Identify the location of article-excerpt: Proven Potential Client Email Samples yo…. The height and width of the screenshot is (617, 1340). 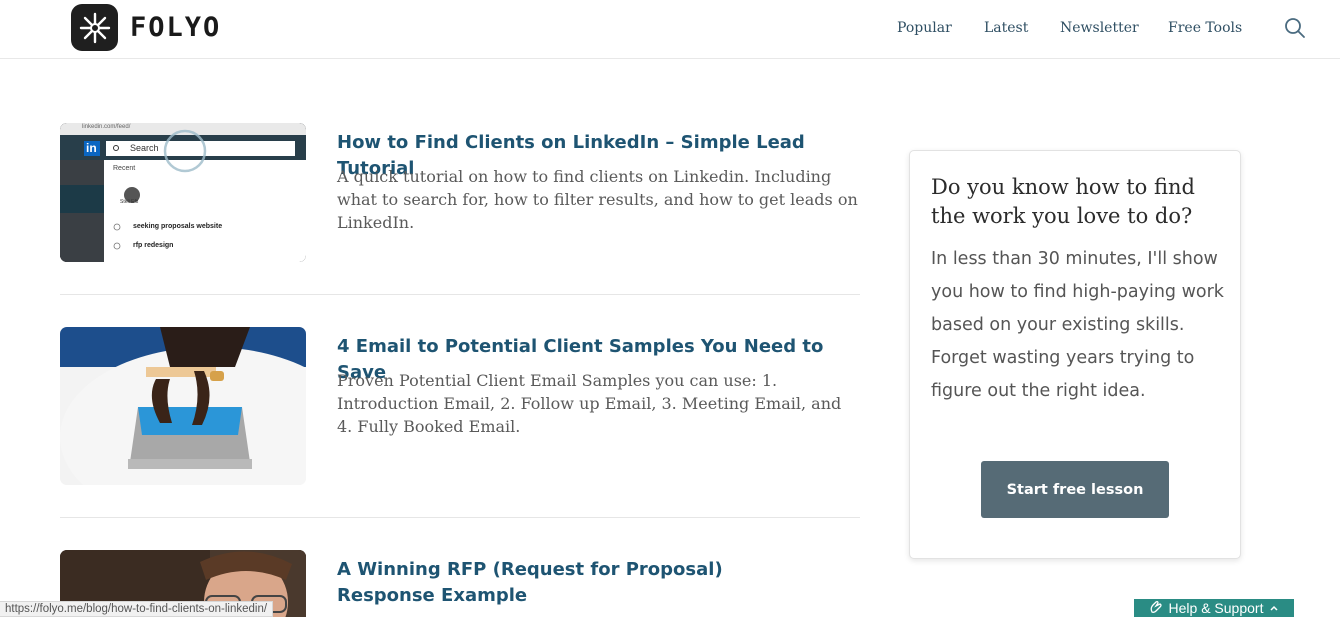
(589, 403).